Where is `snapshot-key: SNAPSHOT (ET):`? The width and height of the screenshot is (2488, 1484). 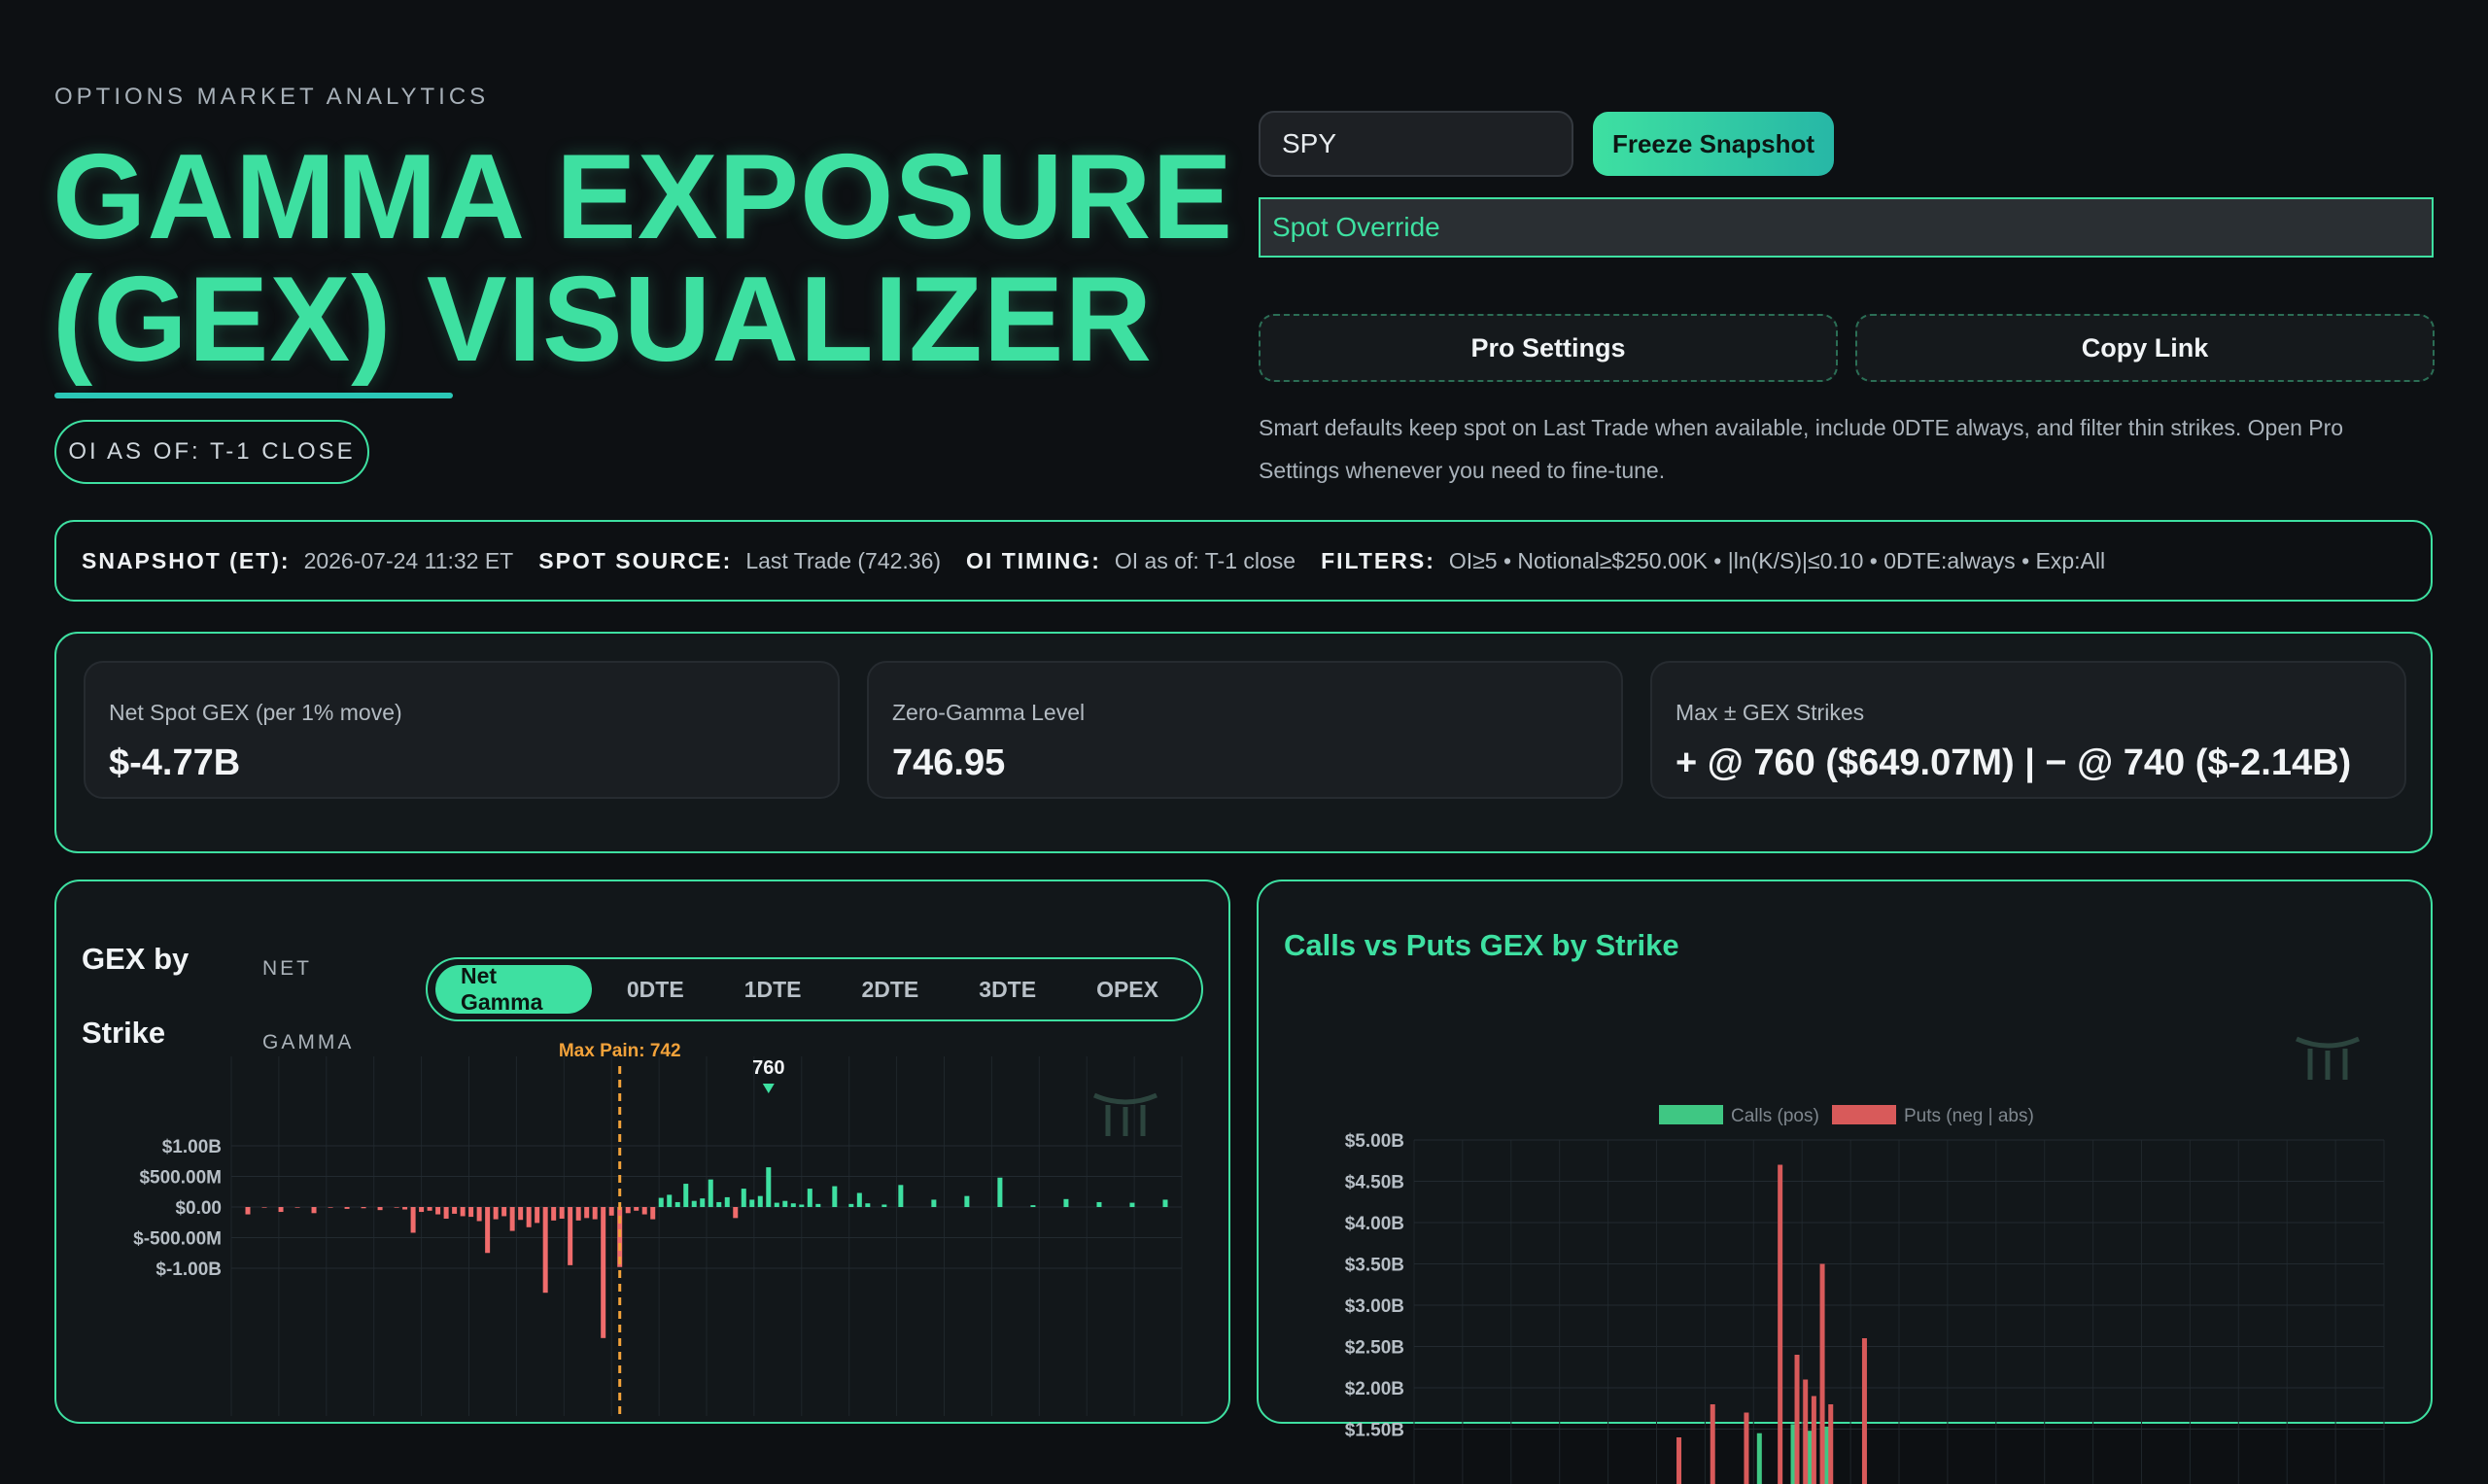 snapshot-key: SNAPSHOT (ET): is located at coordinates (186, 561).